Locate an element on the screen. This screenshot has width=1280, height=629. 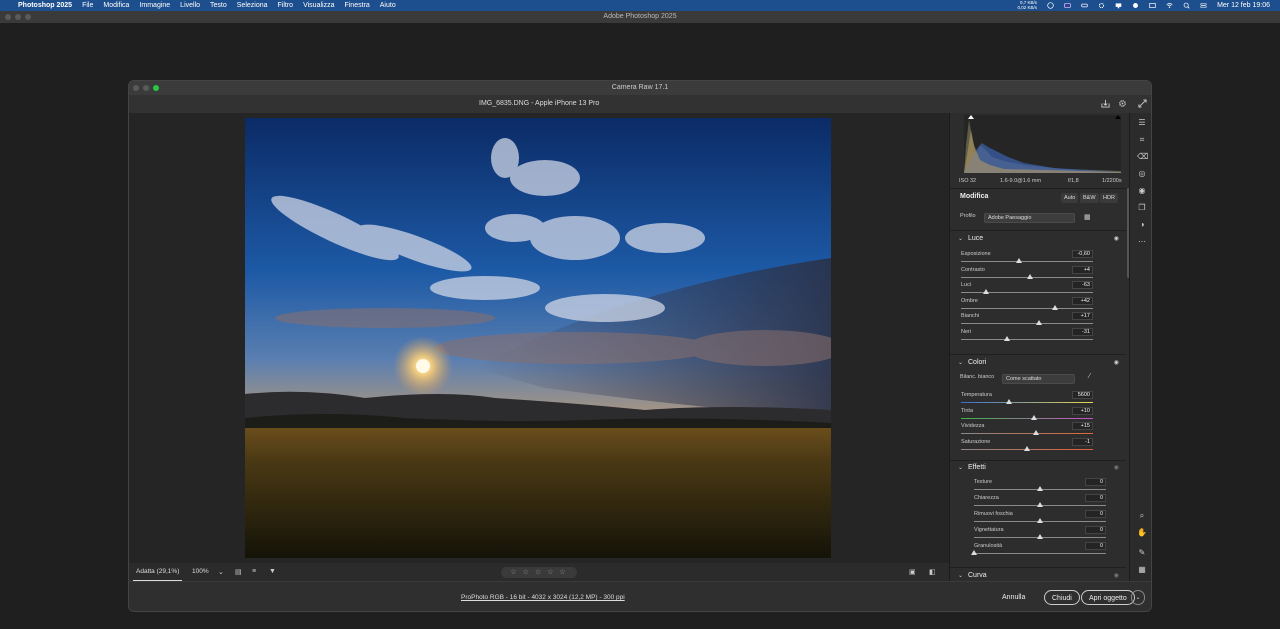
dialog-zoom-button is located at coordinates (156, 88).